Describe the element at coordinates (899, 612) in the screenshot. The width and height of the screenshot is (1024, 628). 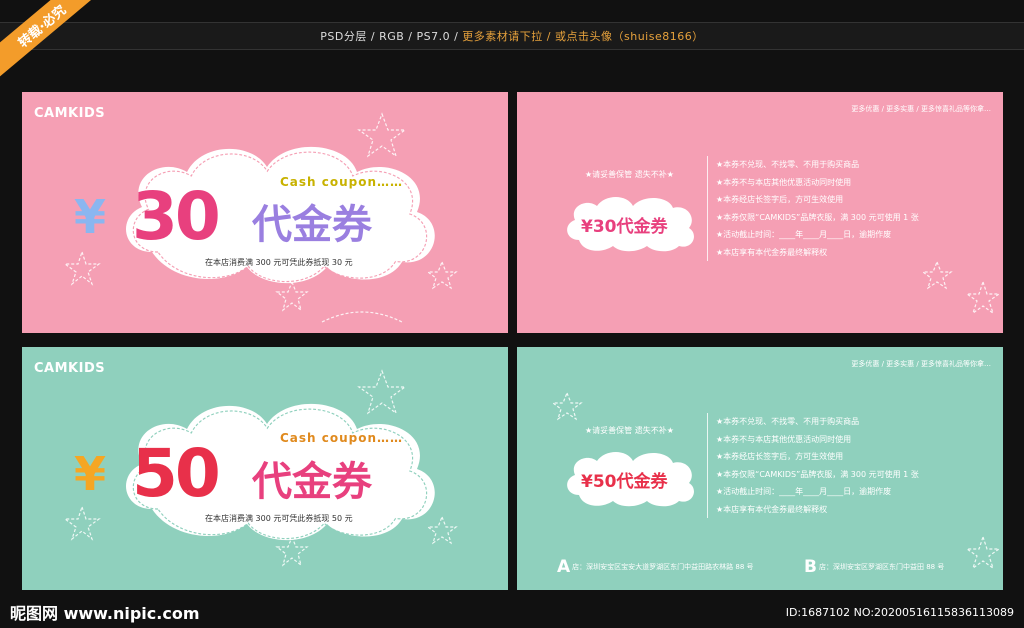
I see `image-id: ID:1687102 NO:20200516115836113089` at that location.